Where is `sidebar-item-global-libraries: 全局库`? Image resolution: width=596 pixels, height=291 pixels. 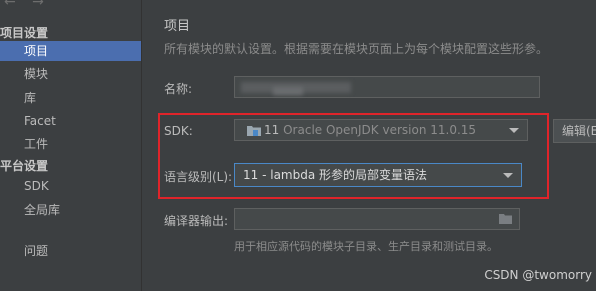
sidebar-item-global-libraries: 全局库 is located at coordinates (70, 210).